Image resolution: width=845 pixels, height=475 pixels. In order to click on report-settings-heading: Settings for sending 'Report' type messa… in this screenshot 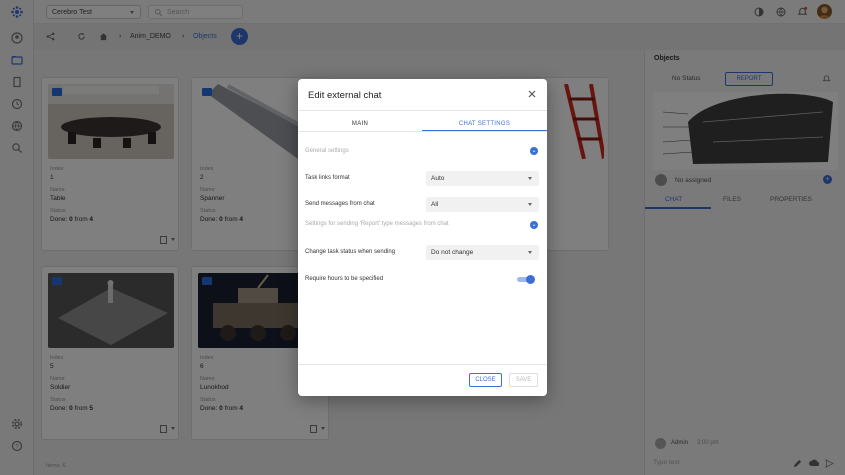, I will do `click(377, 224)`.